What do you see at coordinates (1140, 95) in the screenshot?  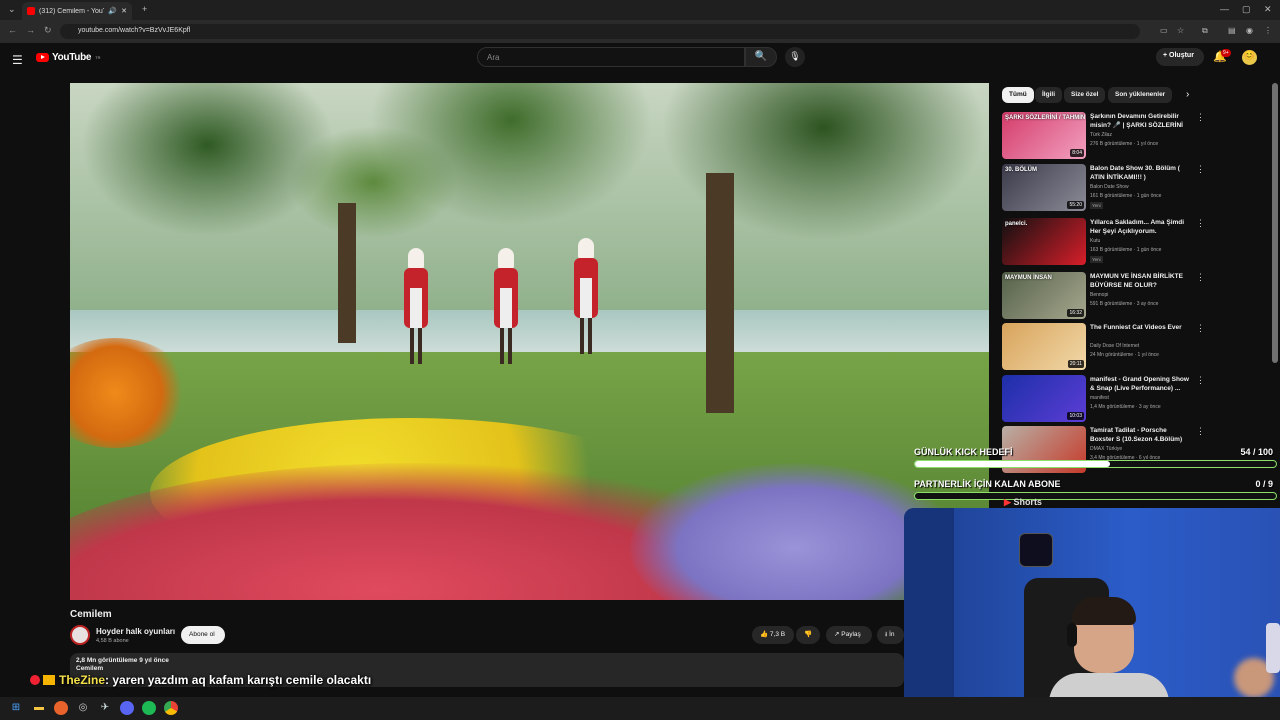 I see `filter-chip-recent: Son yüklenenler` at bounding box center [1140, 95].